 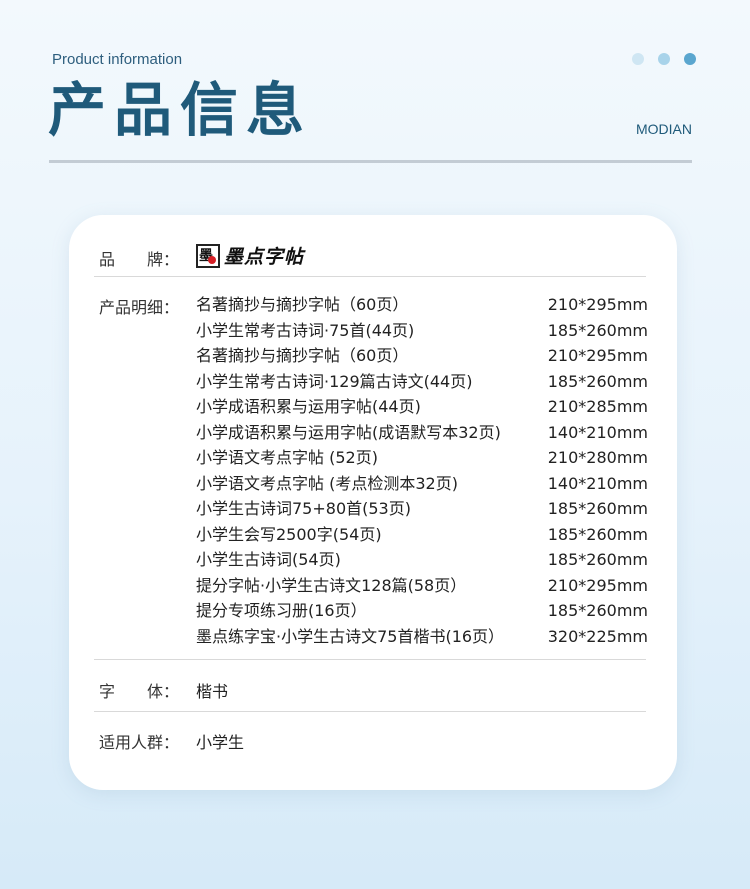 I want to click on product-row: 小学语文考点字帖 (52页) 210*280mm, so click(x=422, y=458).